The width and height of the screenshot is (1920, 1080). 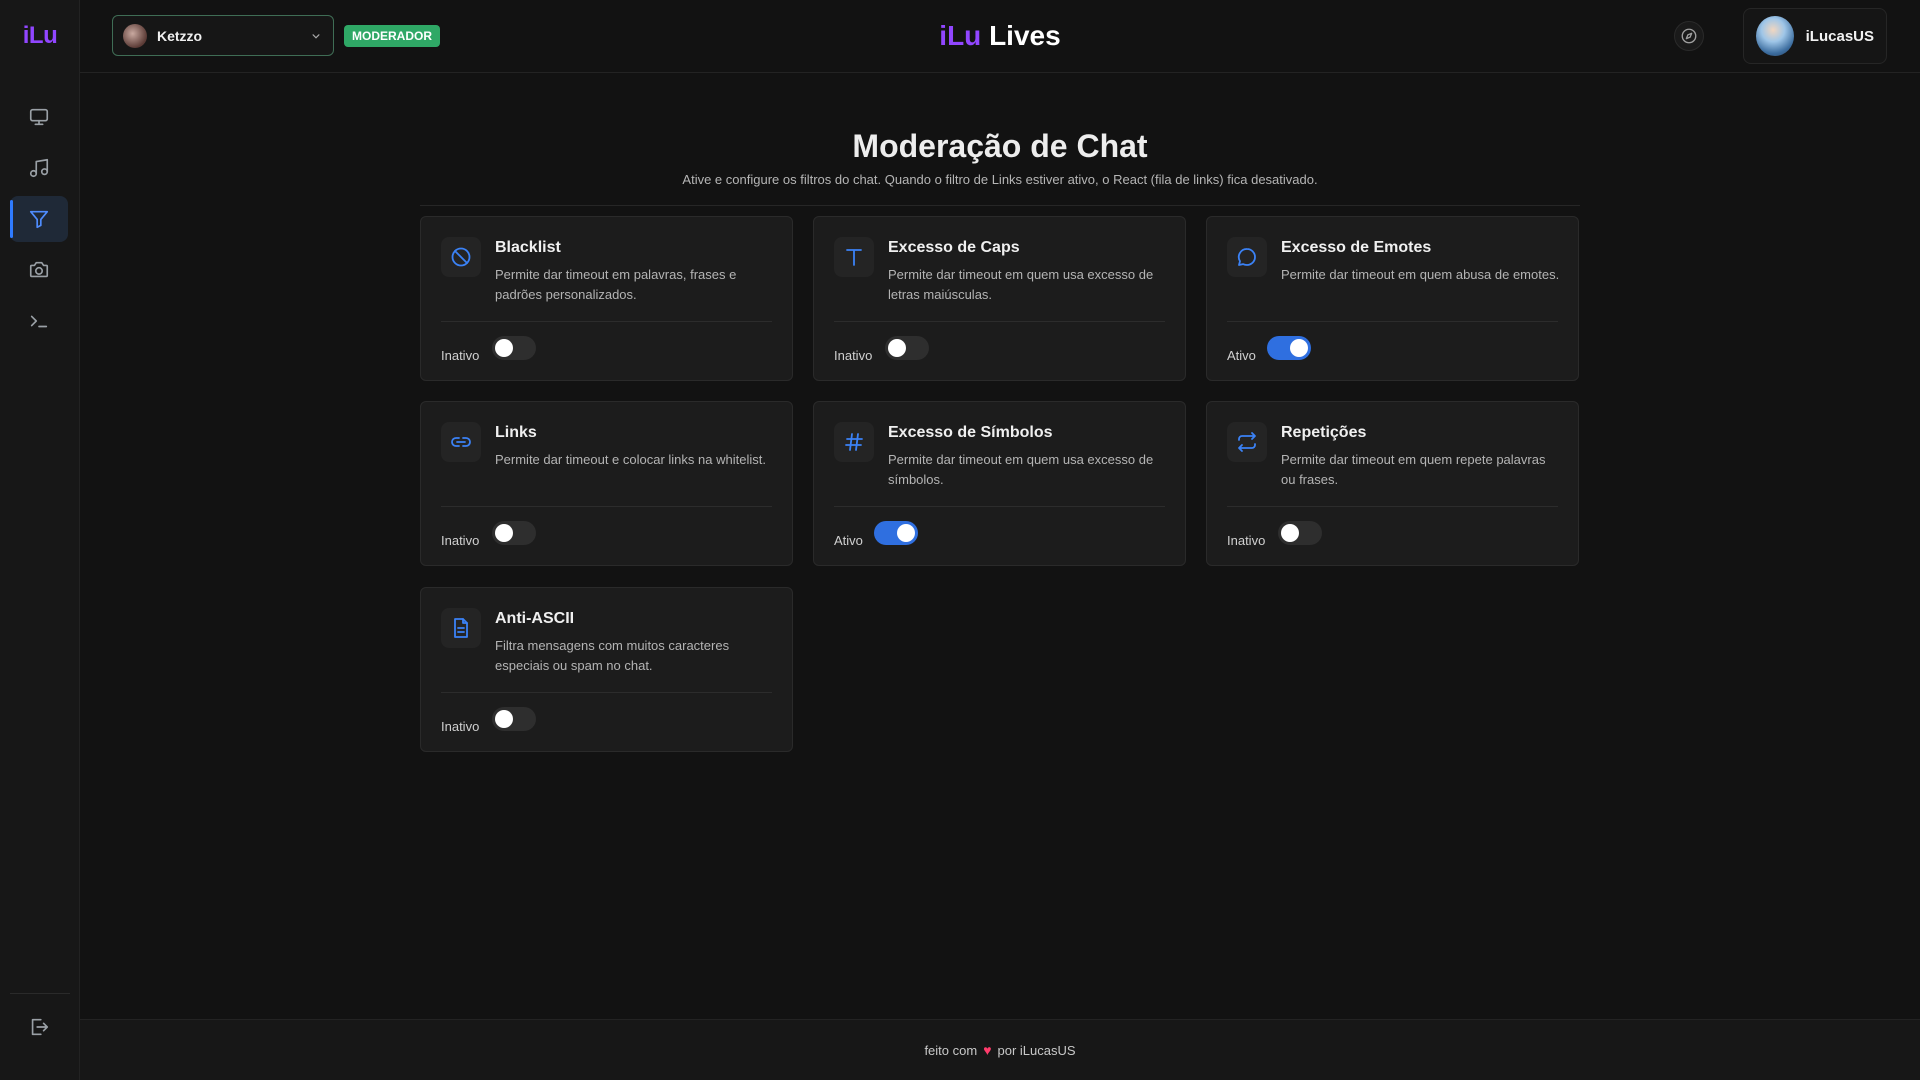 What do you see at coordinates (516, 432) in the screenshot?
I see `card-title: Links` at bounding box center [516, 432].